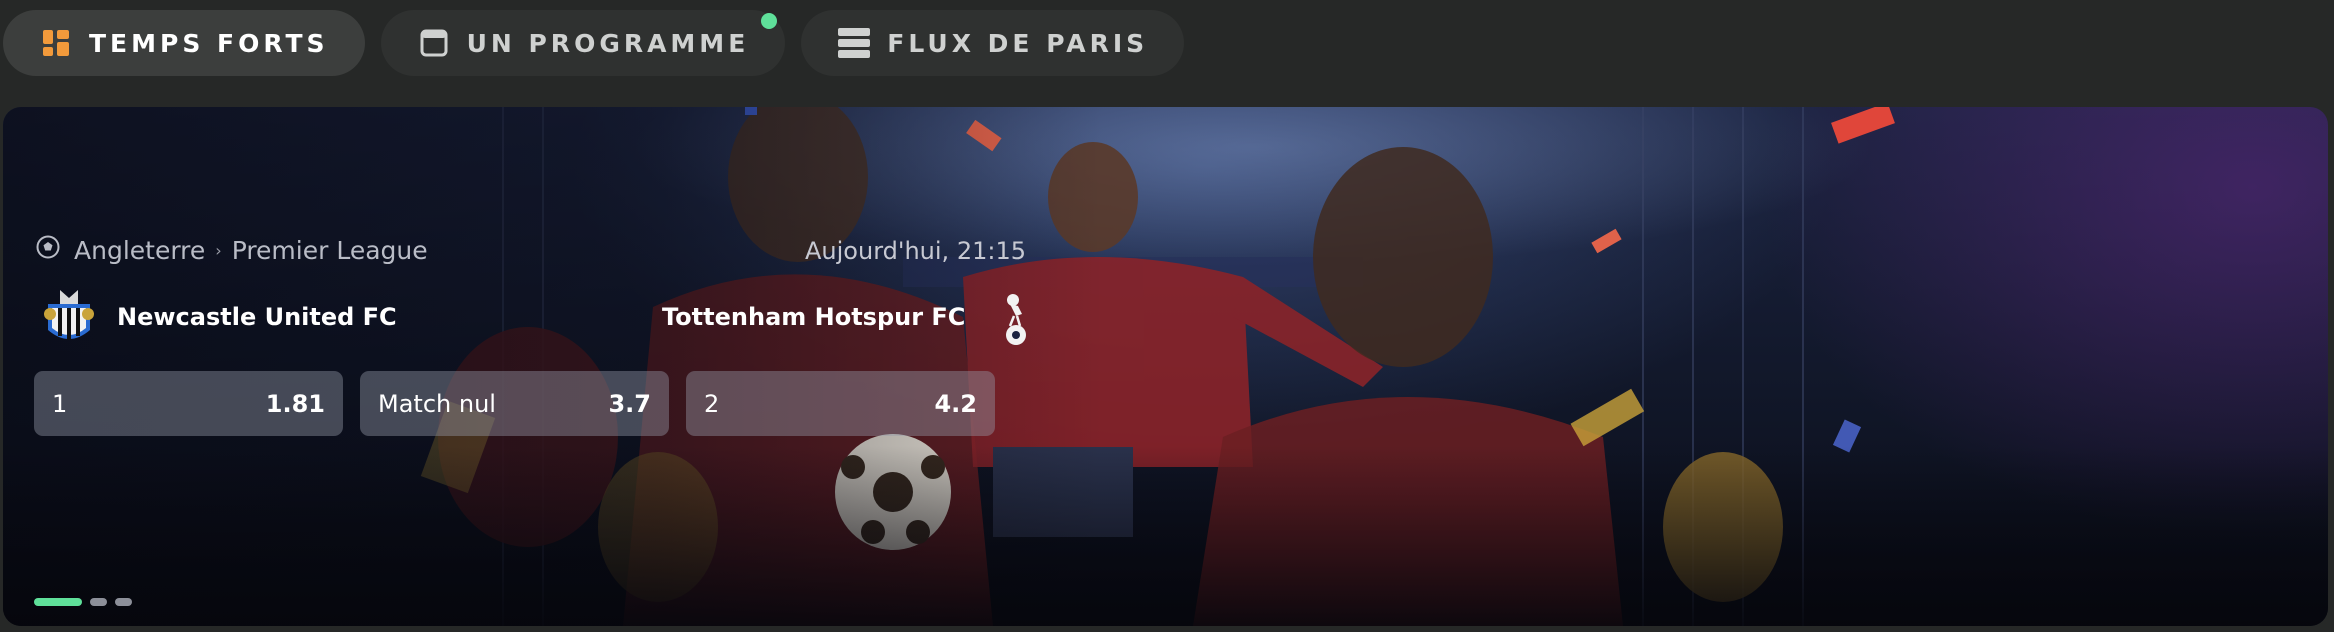  I want to click on calendar-icon, so click(434, 43).